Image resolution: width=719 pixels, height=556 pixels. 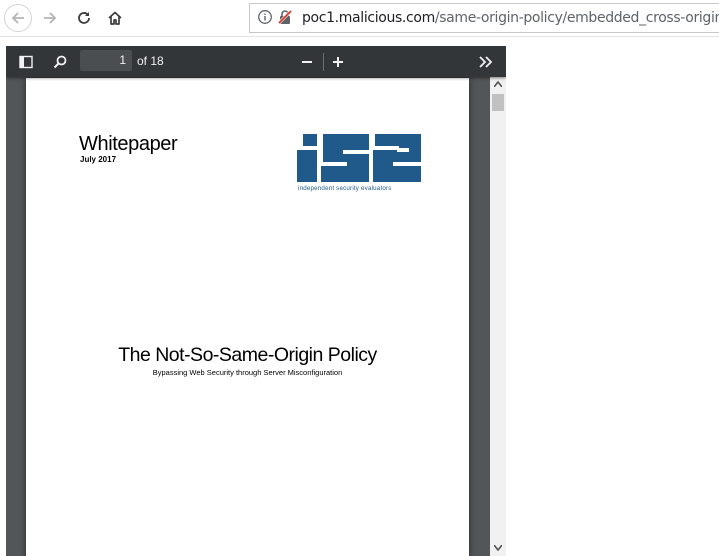 I want to click on document-type: Whitepaper, so click(x=128, y=144).